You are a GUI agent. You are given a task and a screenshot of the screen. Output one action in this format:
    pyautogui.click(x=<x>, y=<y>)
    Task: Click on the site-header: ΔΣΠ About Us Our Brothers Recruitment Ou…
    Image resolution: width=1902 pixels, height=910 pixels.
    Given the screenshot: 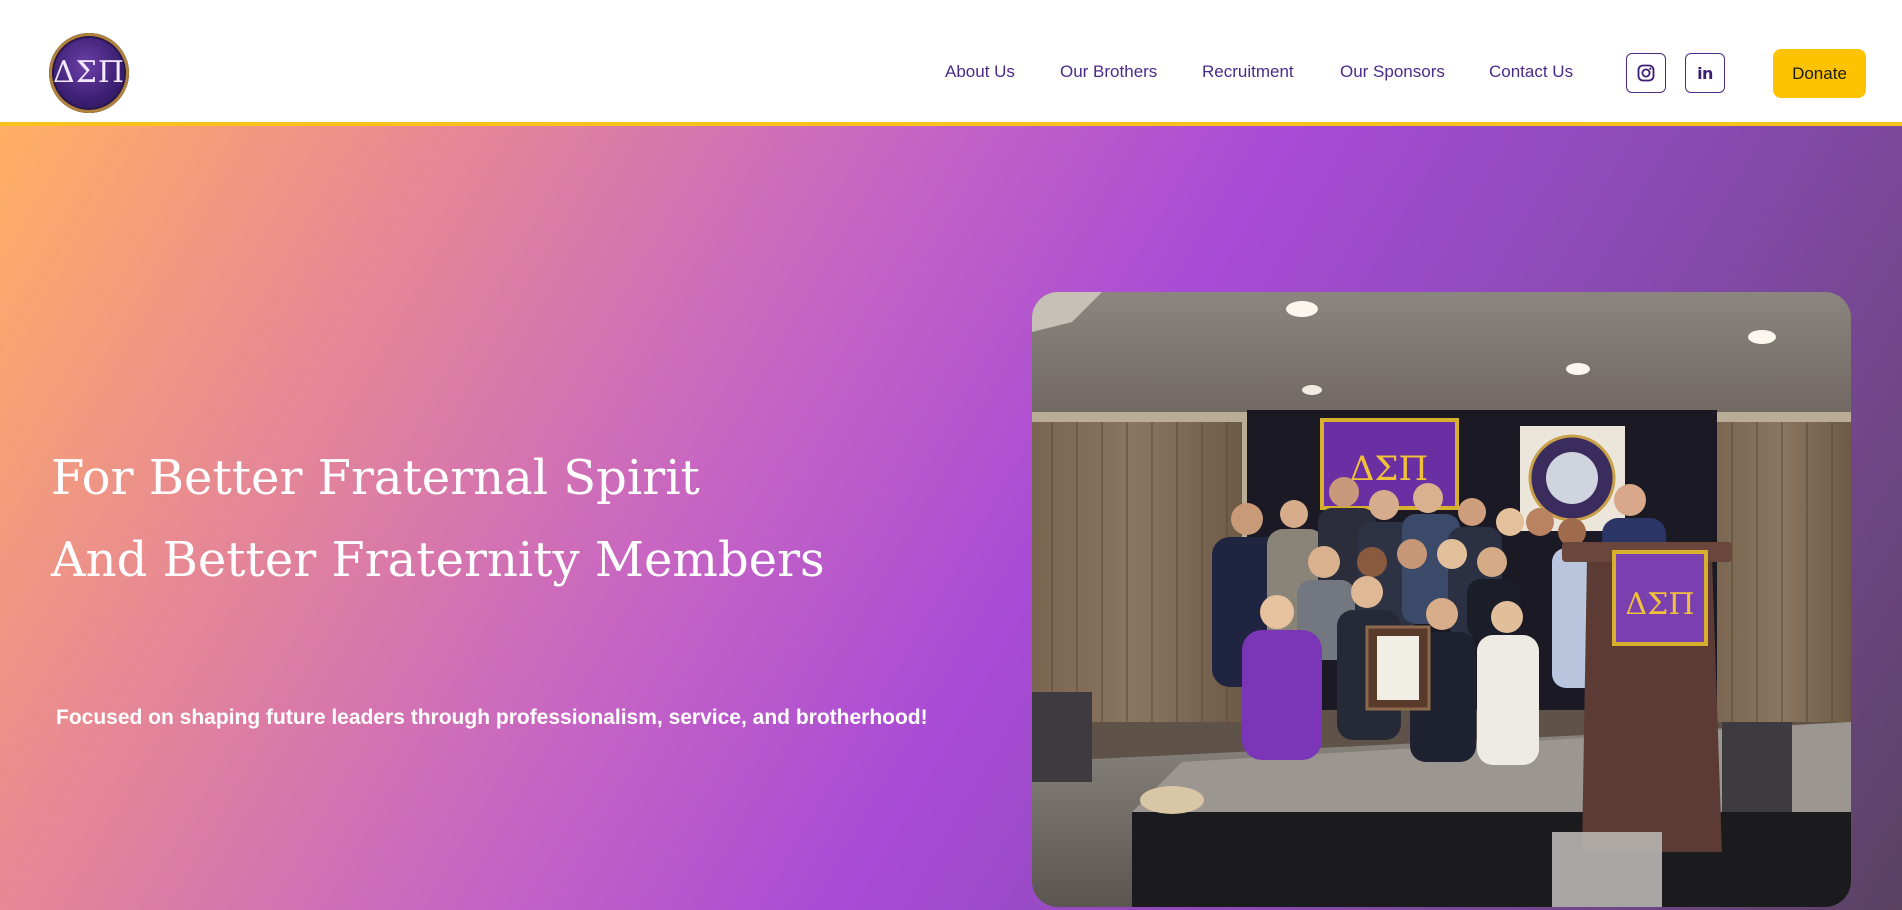 What is the action you would take?
    pyautogui.click(x=951, y=63)
    